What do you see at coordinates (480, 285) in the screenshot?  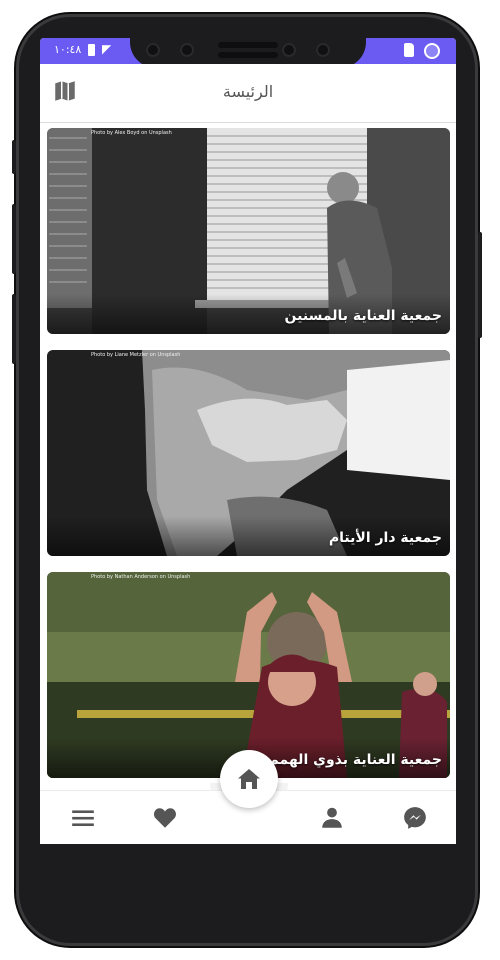 I see `power-button` at bounding box center [480, 285].